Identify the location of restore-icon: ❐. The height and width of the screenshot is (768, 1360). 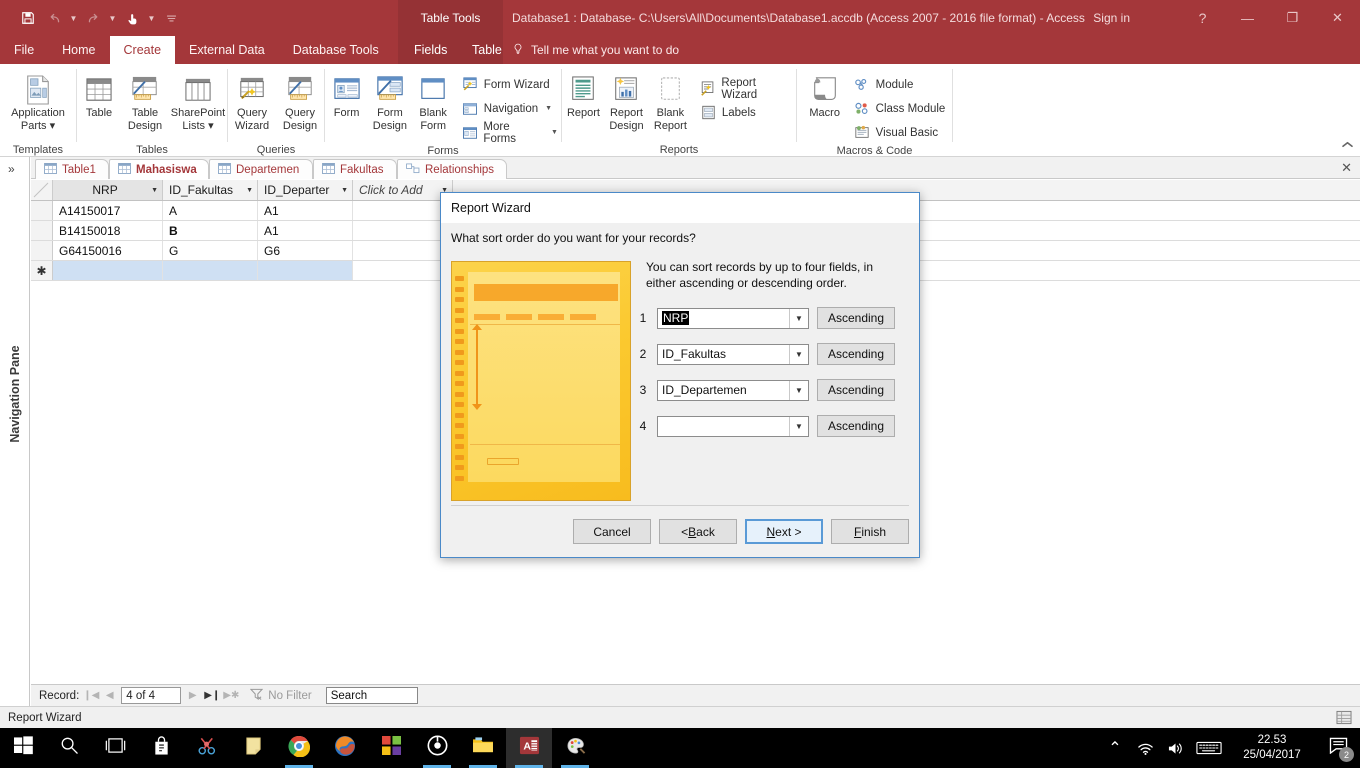
(1292, 18).